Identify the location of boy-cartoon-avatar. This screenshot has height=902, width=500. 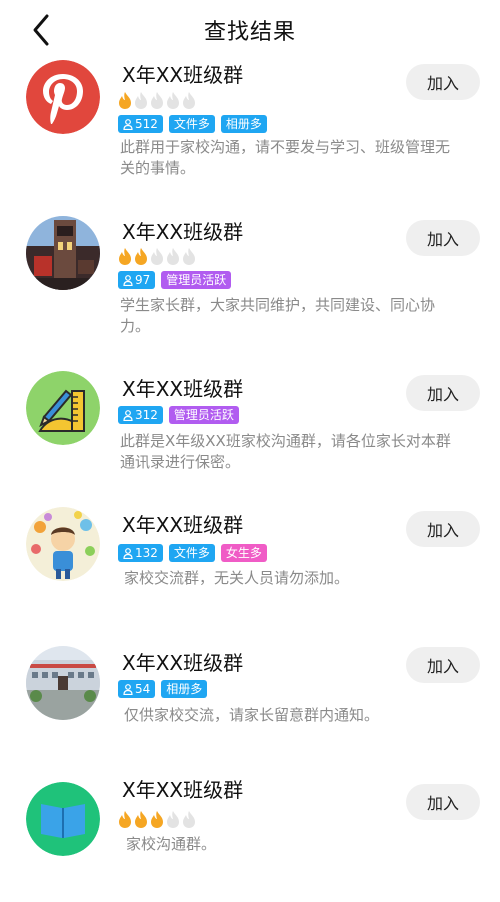
(63, 544).